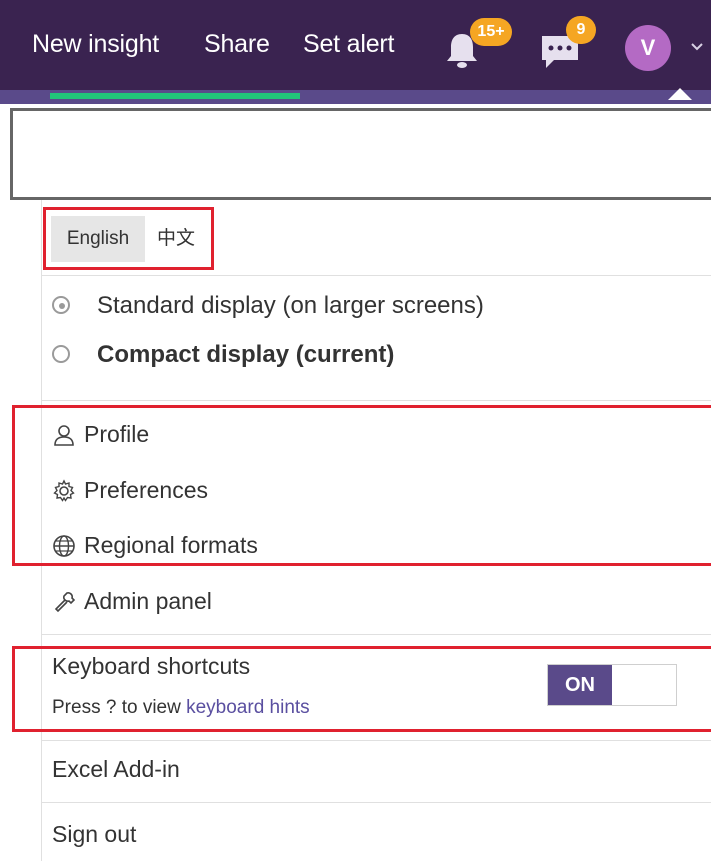  What do you see at coordinates (61, 354) in the screenshot?
I see `compact-display-radio` at bounding box center [61, 354].